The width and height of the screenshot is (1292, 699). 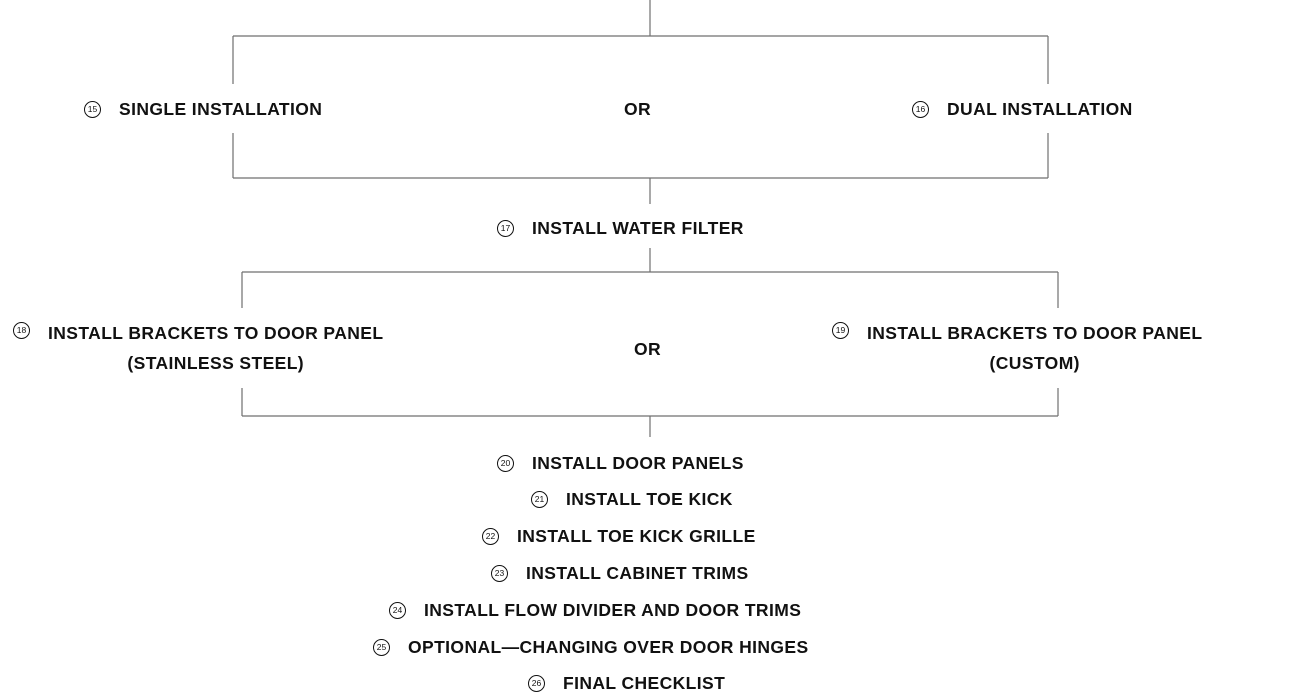 I want to click on step-25-optional-door-hinges: 25 OPTIONAL—CHANGING OVER DOOR HINGES, so click(x=591, y=647).